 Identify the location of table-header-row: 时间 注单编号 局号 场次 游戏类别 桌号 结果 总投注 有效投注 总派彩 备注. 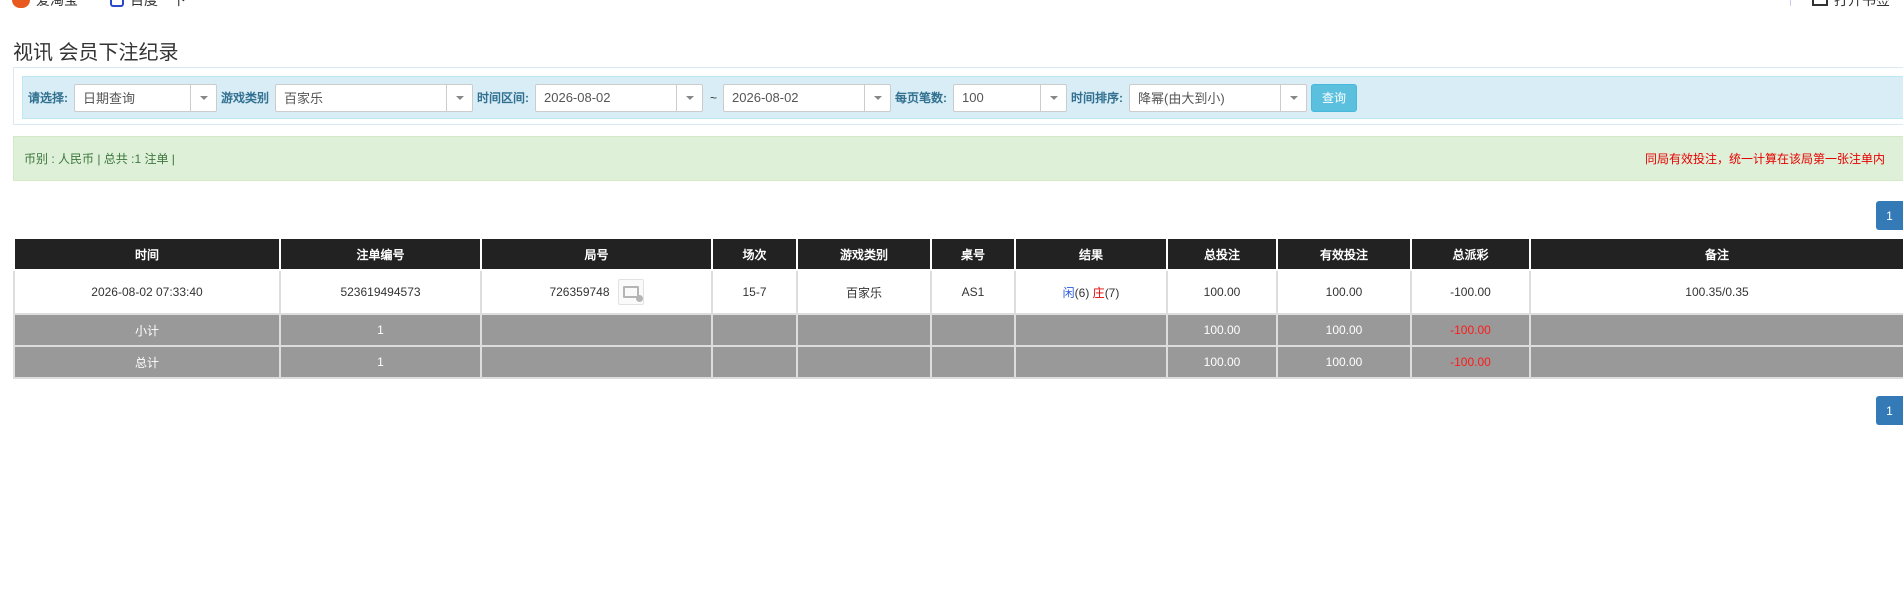
(958, 255).